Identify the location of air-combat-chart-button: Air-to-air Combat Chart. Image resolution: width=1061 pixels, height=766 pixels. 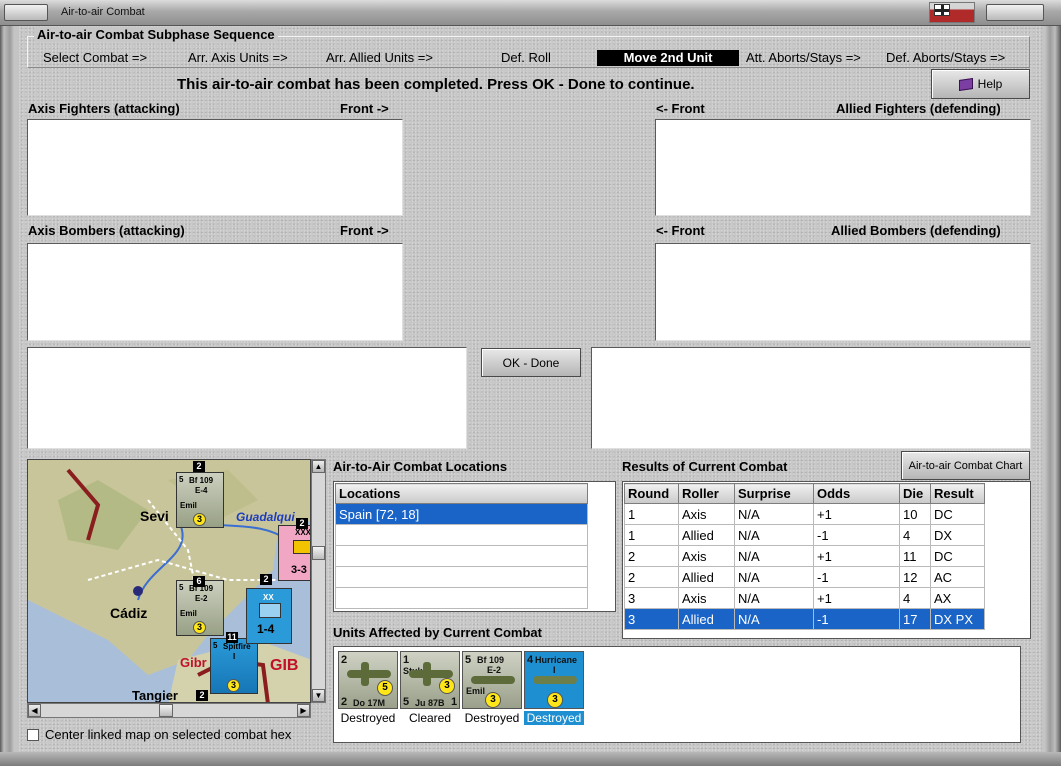
(965, 465).